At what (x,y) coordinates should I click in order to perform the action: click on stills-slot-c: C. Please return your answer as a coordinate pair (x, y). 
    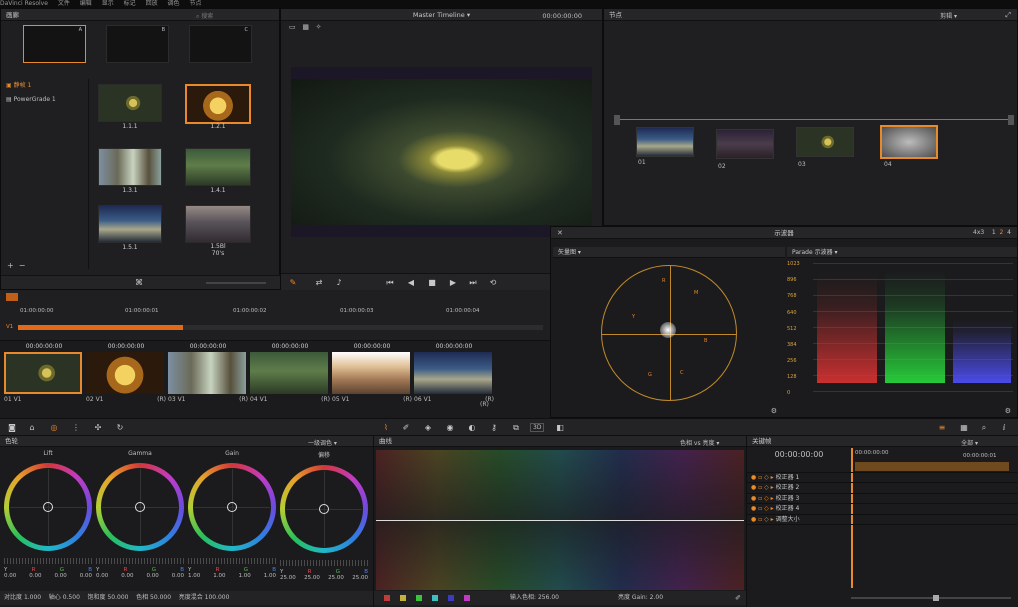
    Looking at the image, I should click on (220, 44).